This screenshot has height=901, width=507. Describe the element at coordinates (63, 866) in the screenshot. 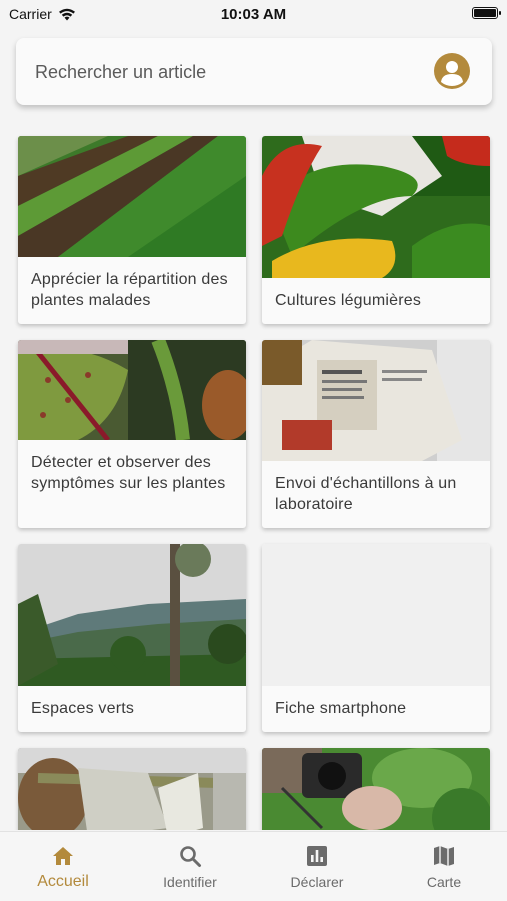

I see `tab-accueil: Accueil` at that location.